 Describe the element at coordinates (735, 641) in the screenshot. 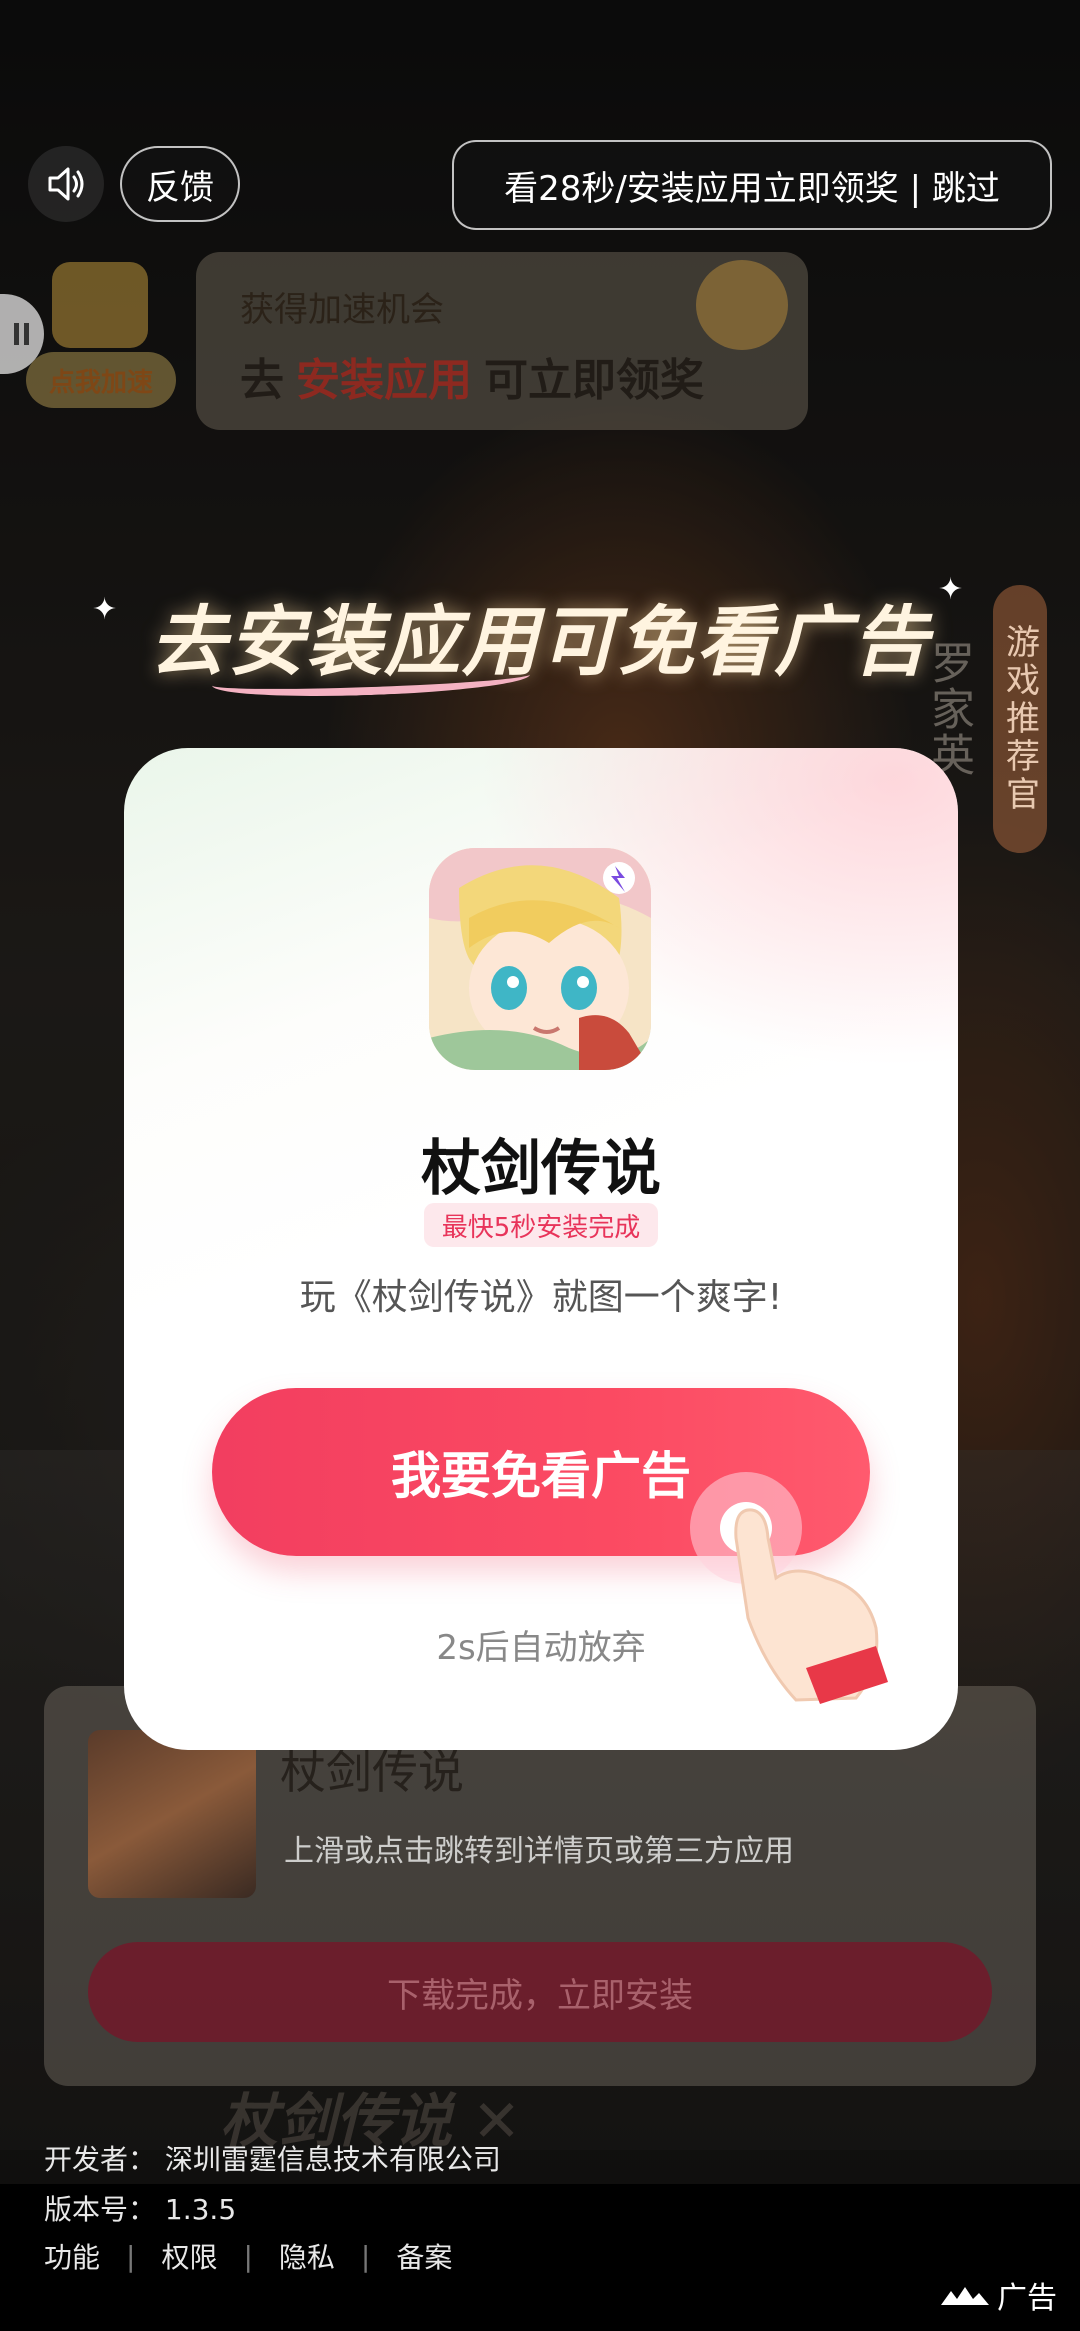

I see `headline-part3: 可免看广告` at that location.